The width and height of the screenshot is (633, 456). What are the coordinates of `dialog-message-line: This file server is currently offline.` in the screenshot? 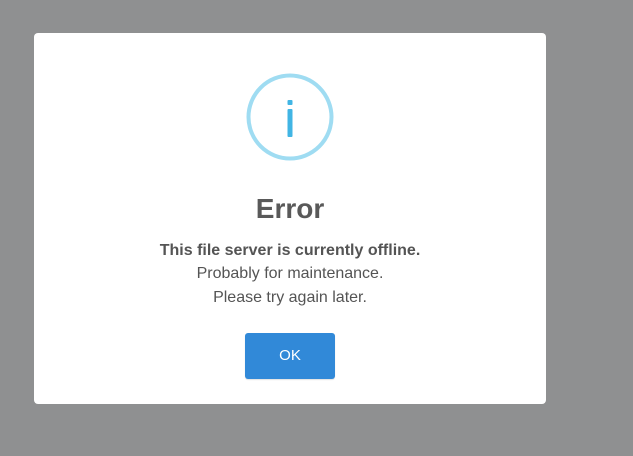 It's located at (290, 250).